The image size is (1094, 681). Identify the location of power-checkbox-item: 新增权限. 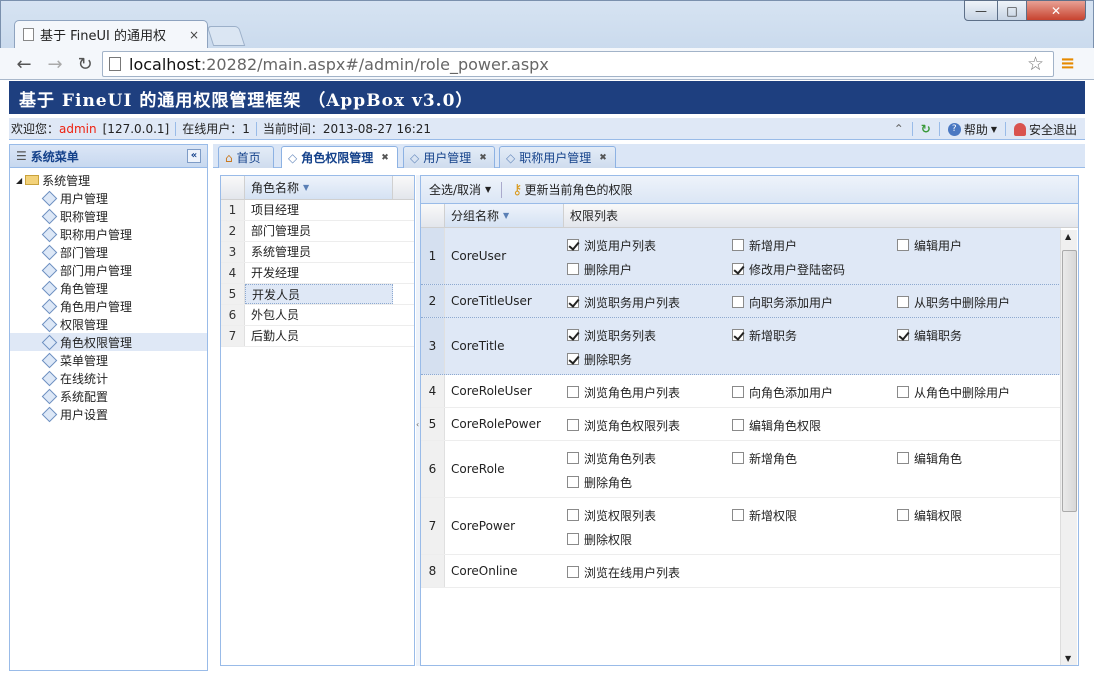
(811, 515).